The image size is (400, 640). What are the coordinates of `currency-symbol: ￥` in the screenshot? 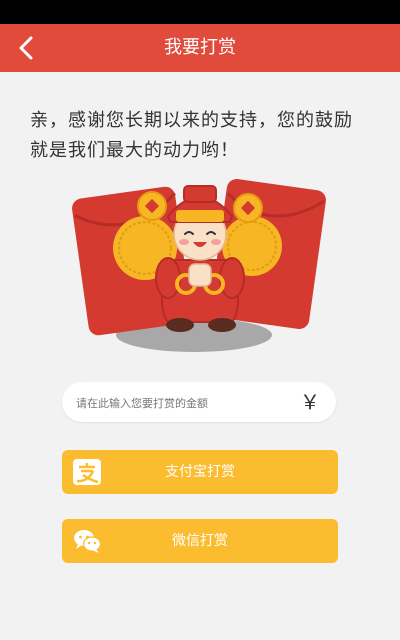 It's located at (310, 402).